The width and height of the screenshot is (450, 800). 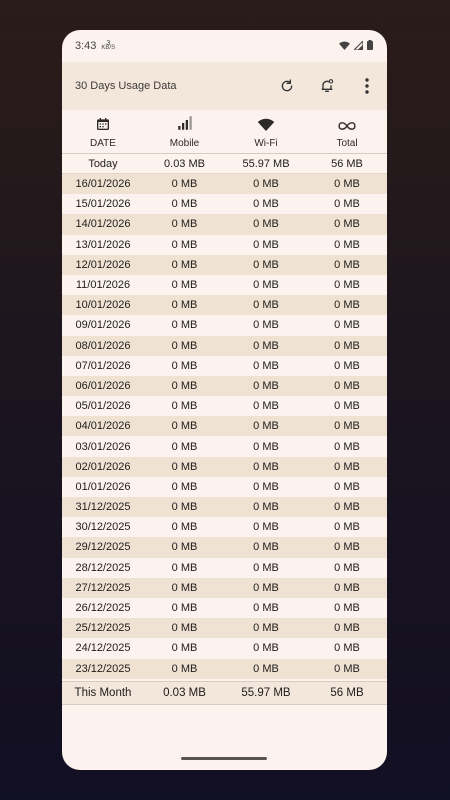 I want to click on status-icons, so click(x=356, y=46).